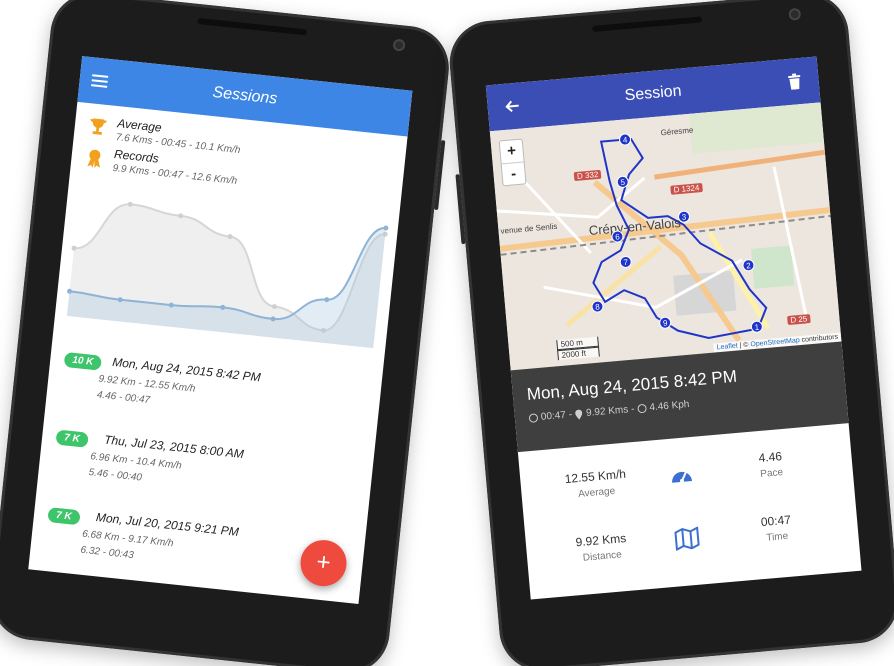  What do you see at coordinates (512, 152) in the screenshot?
I see `zoom-in-button: +` at bounding box center [512, 152].